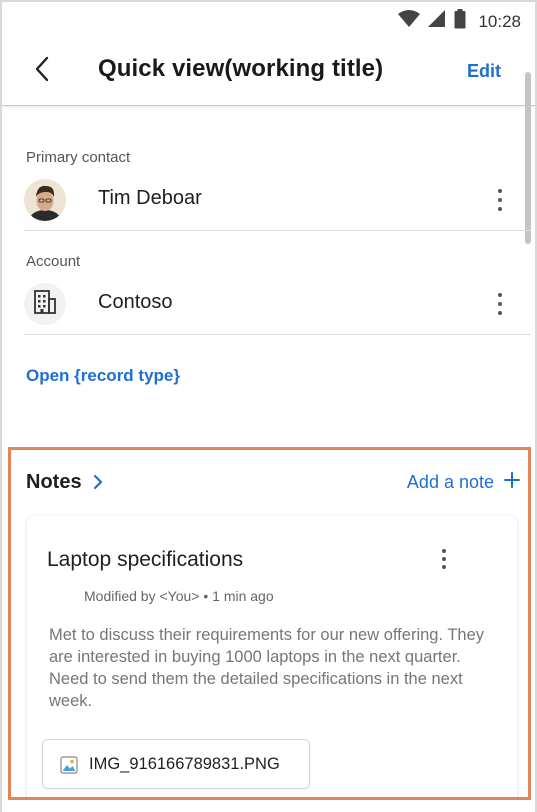 This screenshot has height=812, width=537. What do you see at coordinates (45, 200) in the screenshot?
I see `avatar` at bounding box center [45, 200].